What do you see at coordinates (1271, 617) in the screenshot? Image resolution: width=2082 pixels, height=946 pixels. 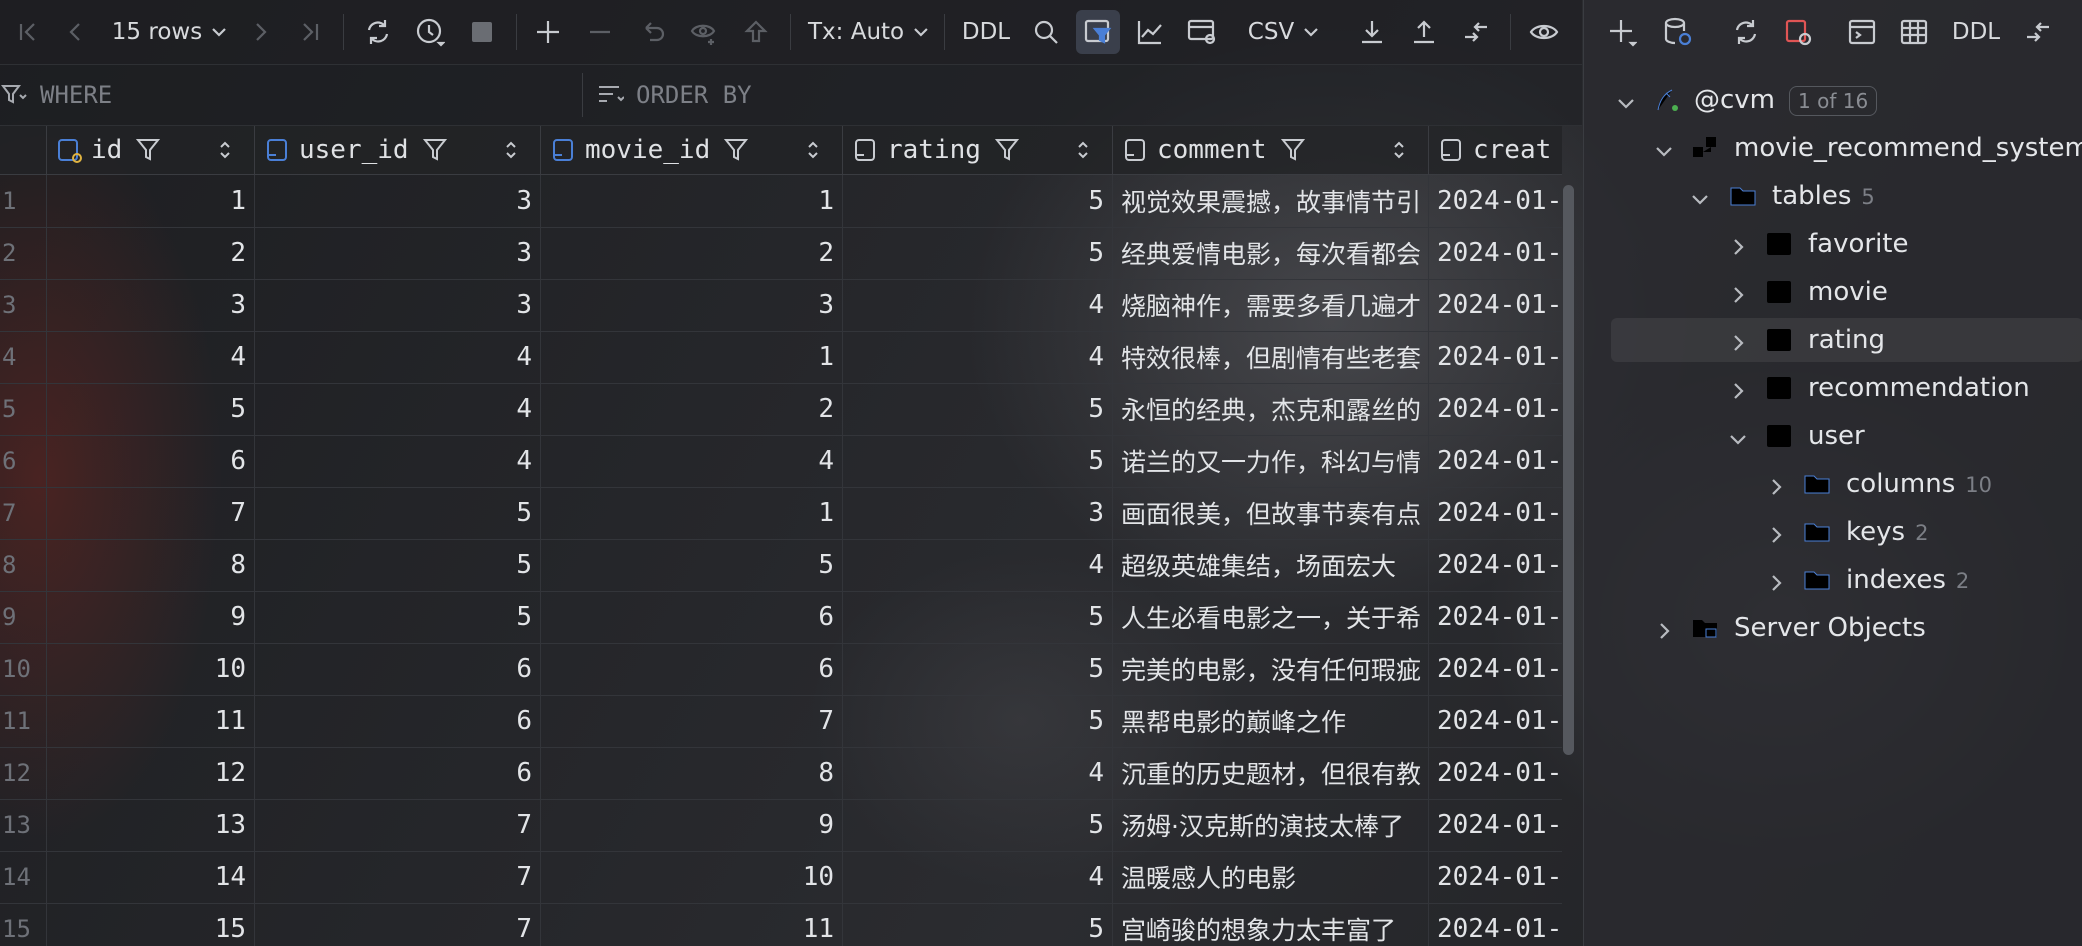 I see `cell-comment: 人生必看电影之一，关于希` at bounding box center [1271, 617].